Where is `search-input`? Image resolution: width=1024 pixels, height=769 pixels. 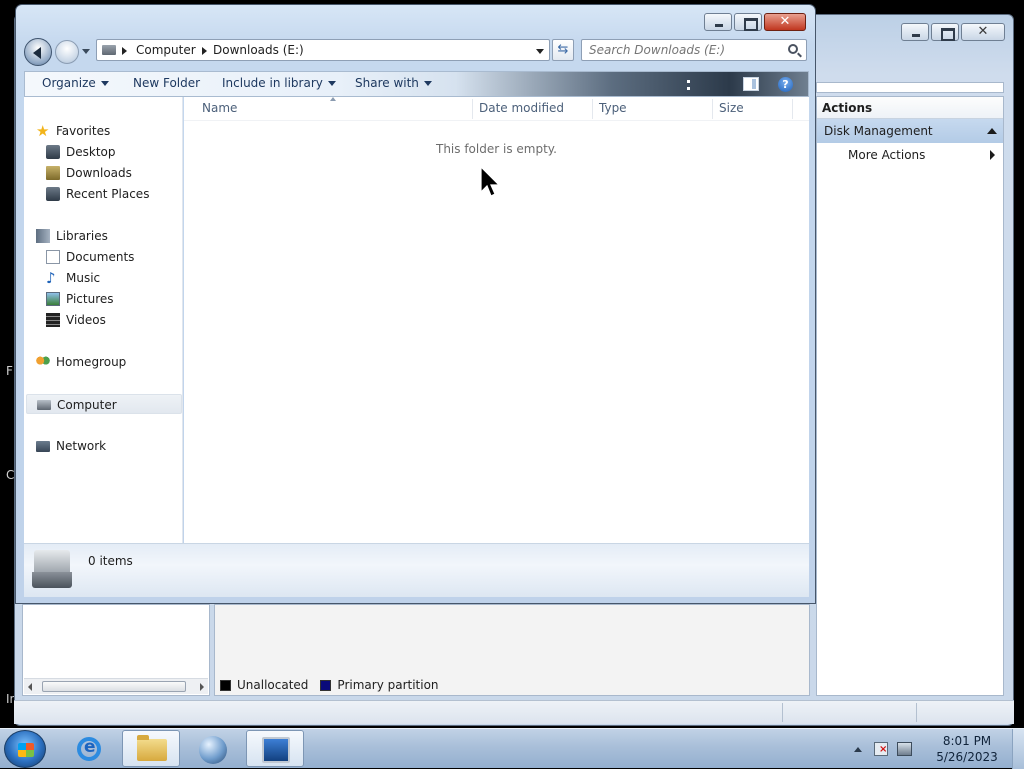 search-input is located at coordinates (681, 50).